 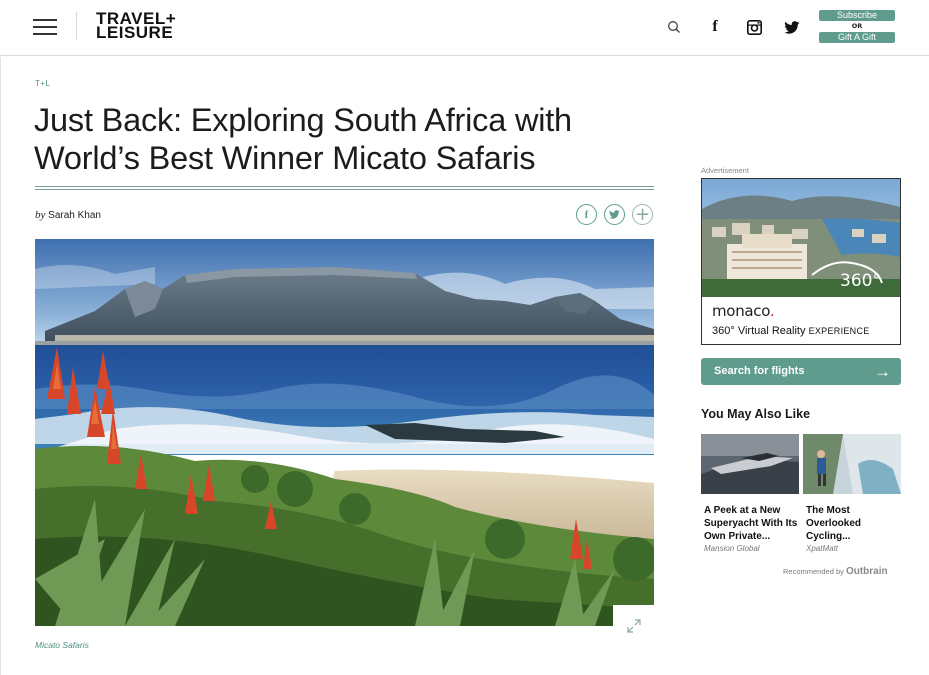 I want to click on header-divider, so click(x=76, y=26).